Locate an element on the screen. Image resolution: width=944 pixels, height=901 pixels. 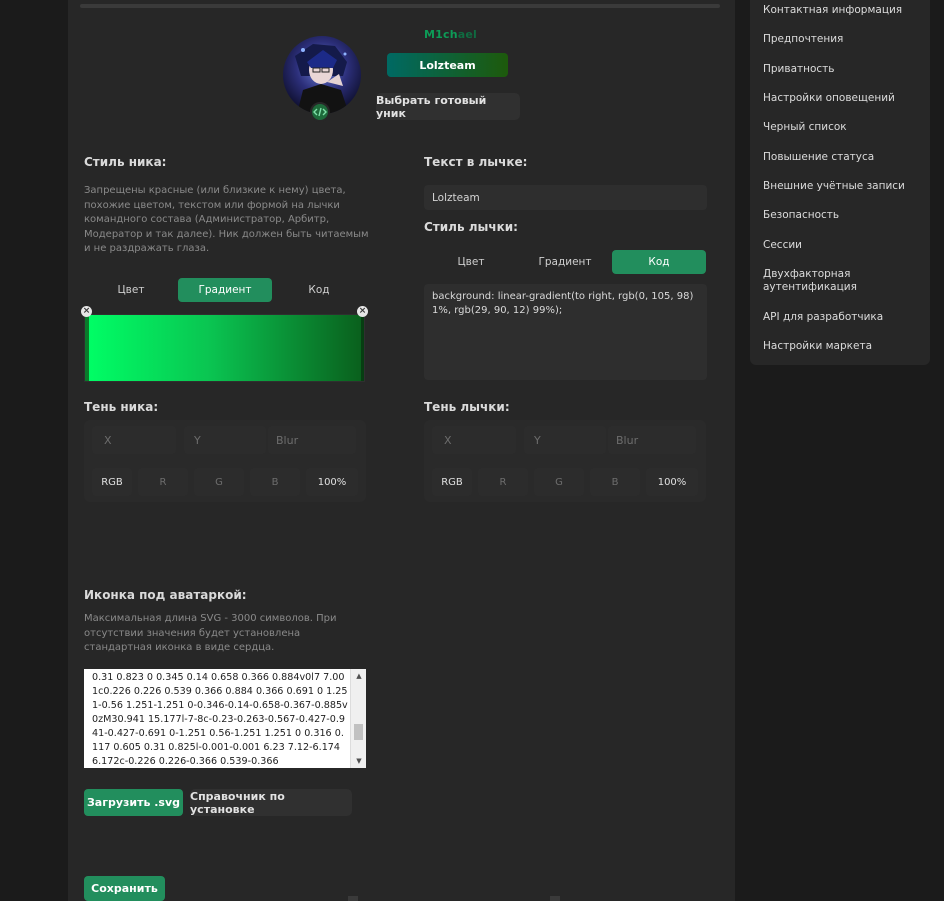
save-button: Сохранить is located at coordinates (124, 888).